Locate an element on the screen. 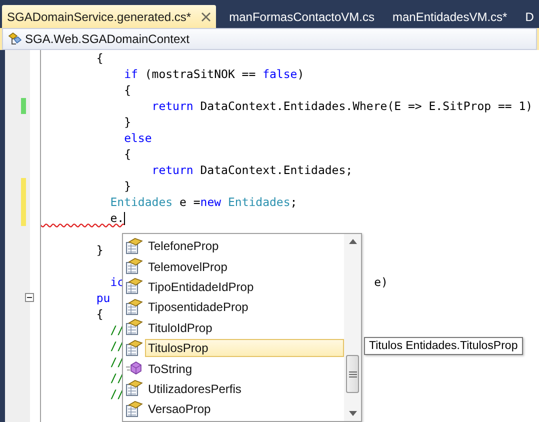 The width and height of the screenshot is (539, 422). completion-item: TipoEntidadeIdProp is located at coordinates (244, 287).